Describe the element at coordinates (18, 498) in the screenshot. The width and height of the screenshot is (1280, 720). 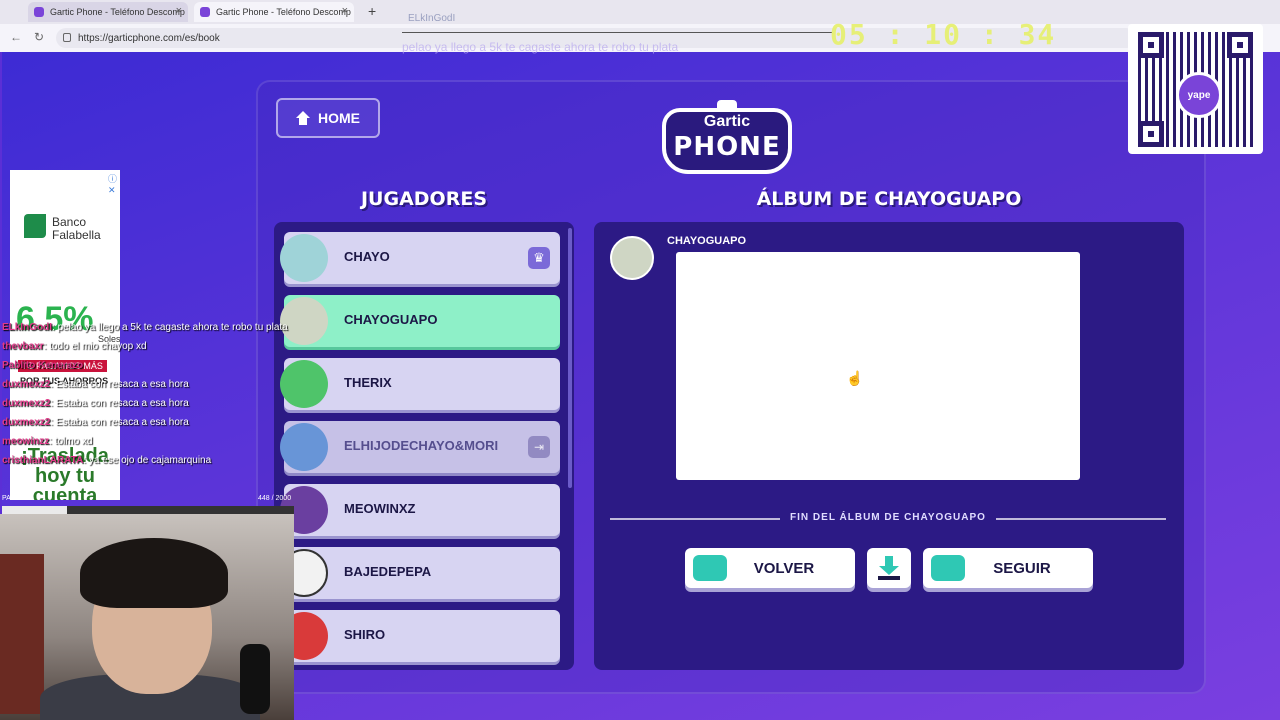
I see `progress-left-label: PALABRA` at that location.